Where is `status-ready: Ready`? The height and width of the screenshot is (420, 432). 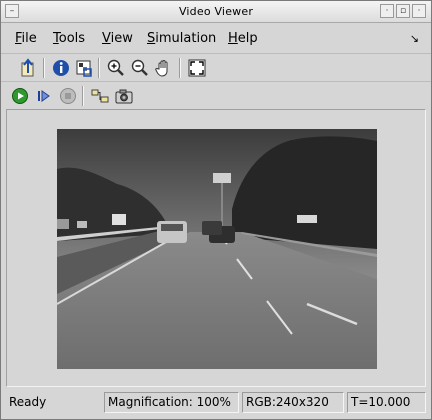
status-ready: Ready is located at coordinates (28, 402).